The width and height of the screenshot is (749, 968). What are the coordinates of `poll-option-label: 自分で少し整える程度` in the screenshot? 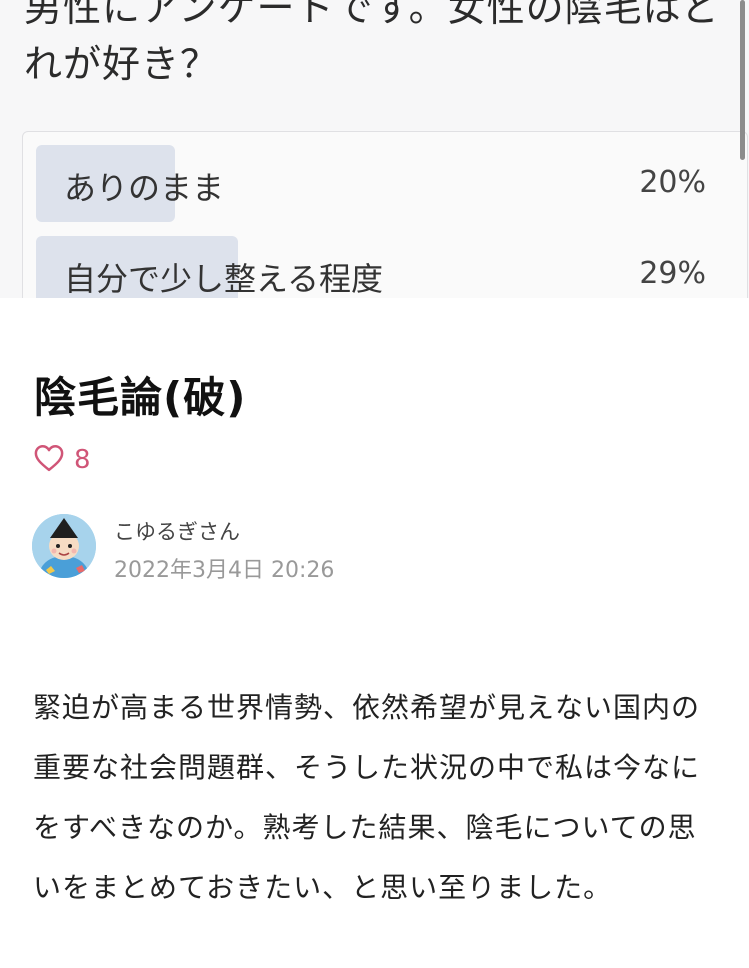 It's located at (224, 279).